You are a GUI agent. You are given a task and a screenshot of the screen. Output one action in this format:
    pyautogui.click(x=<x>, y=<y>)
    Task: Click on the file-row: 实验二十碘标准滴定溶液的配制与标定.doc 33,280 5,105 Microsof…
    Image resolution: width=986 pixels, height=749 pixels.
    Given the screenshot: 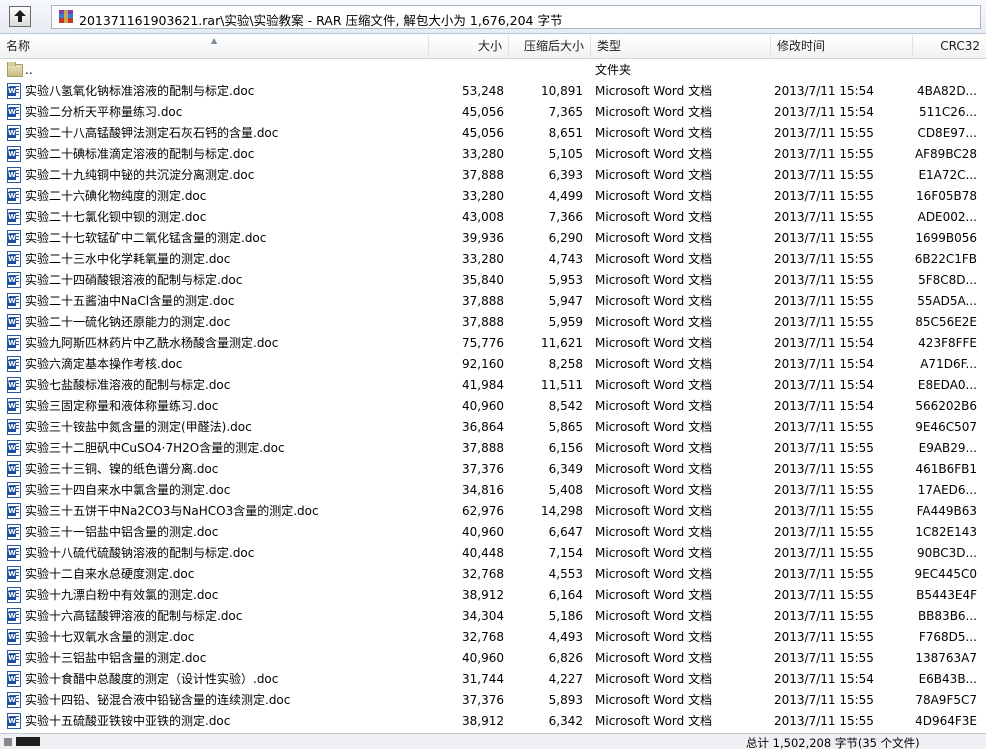 What is the action you would take?
    pyautogui.click(x=493, y=154)
    